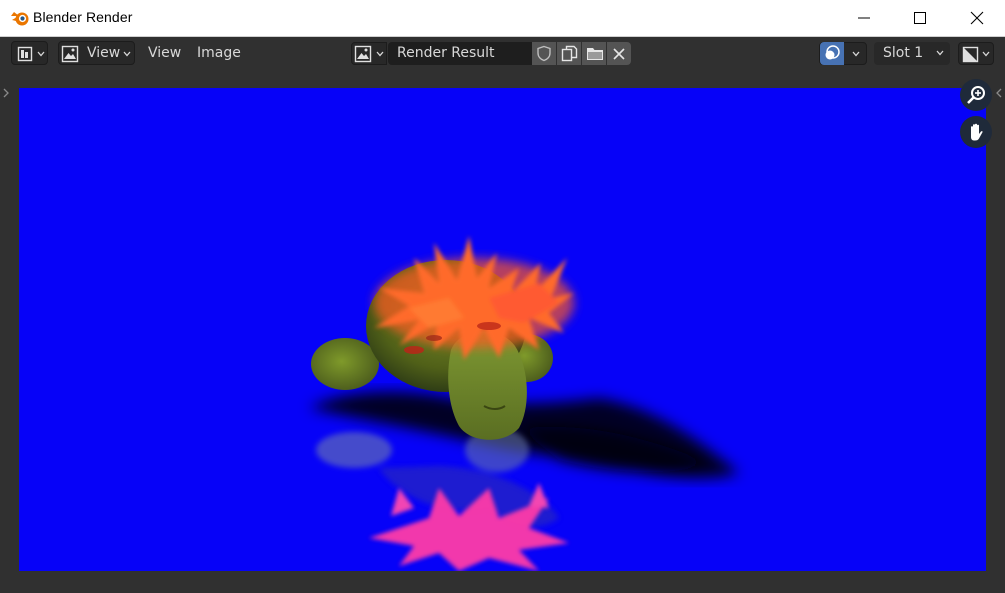  What do you see at coordinates (363, 54) in the screenshot?
I see `image-browse-icon` at bounding box center [363, 54].